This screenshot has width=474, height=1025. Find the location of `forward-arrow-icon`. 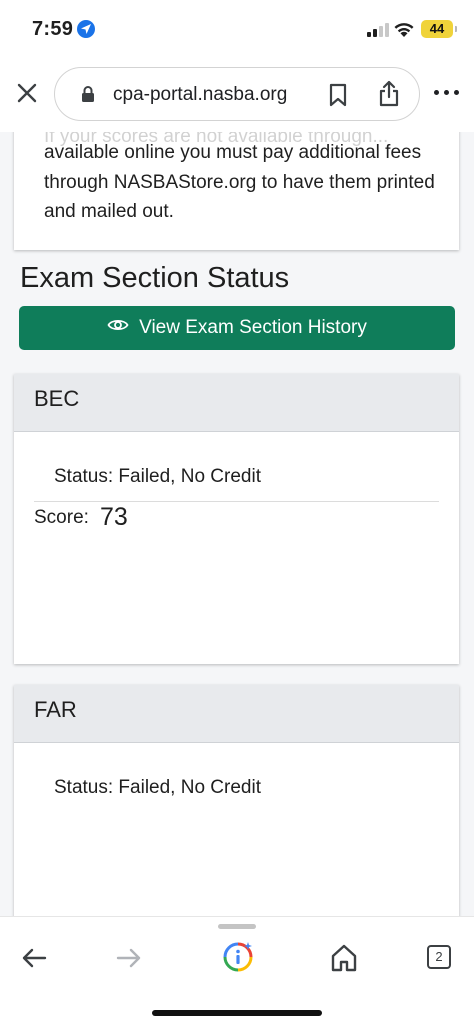

forward-arrow-icon is located at coordinates (129, 960).